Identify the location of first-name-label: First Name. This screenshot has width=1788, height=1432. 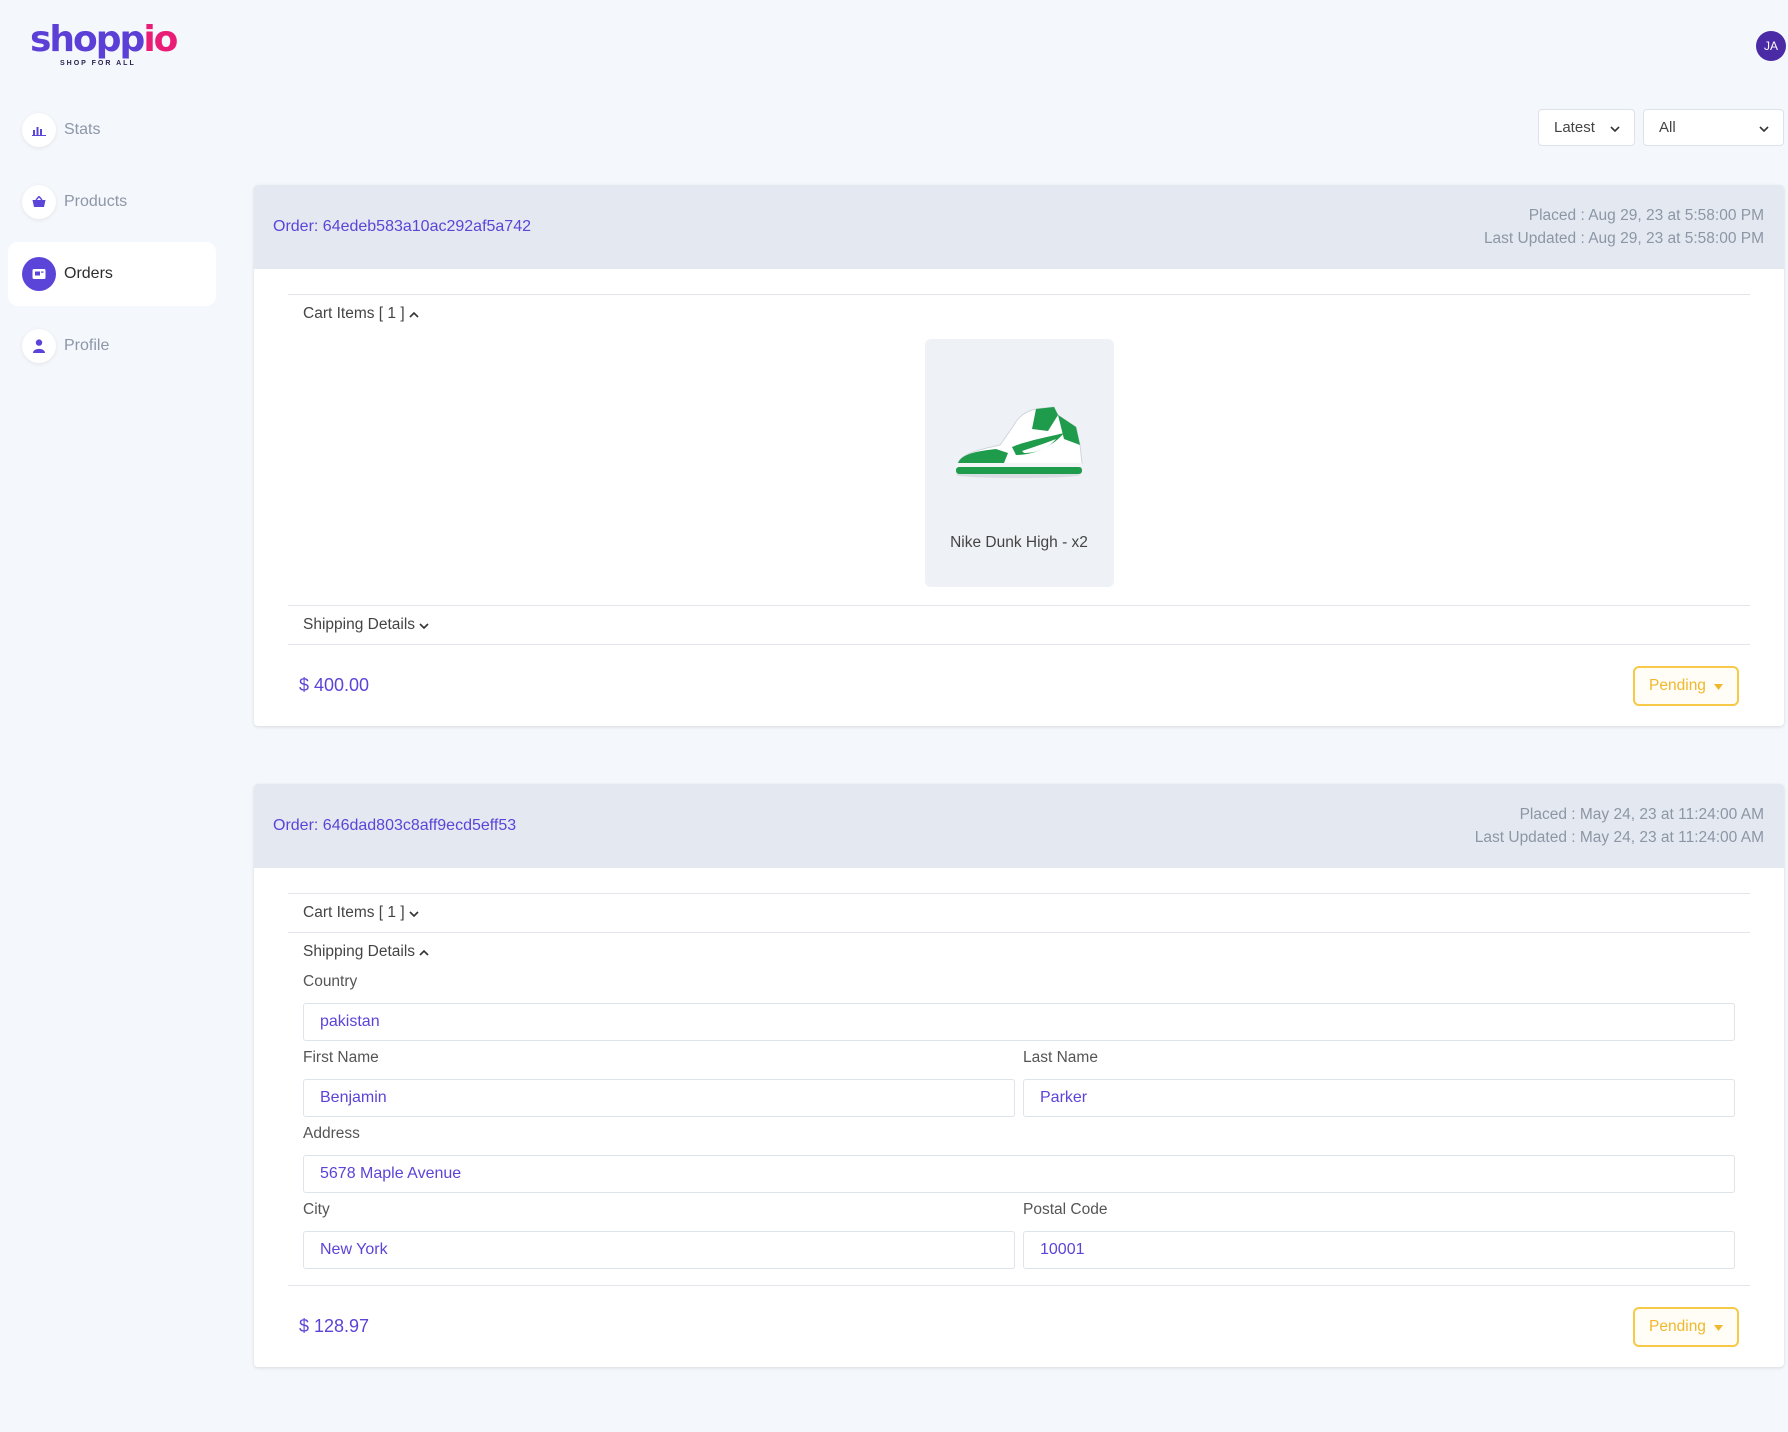
(341, 1057).